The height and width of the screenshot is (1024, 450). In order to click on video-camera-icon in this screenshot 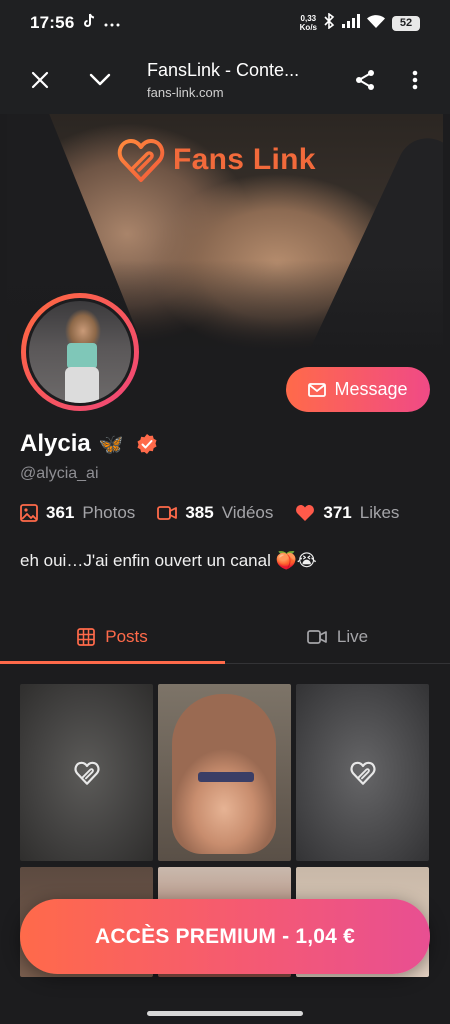, I will do `click(317, 636)`.